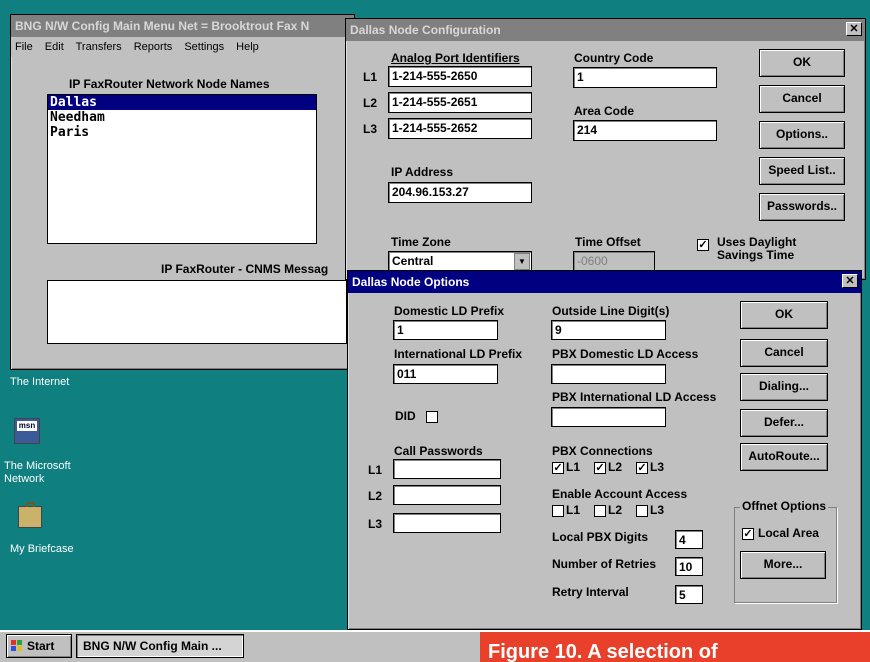  Describe the element at coordinates (27, 431) in the screenshot. I see `msn-icon: msn` at that location.